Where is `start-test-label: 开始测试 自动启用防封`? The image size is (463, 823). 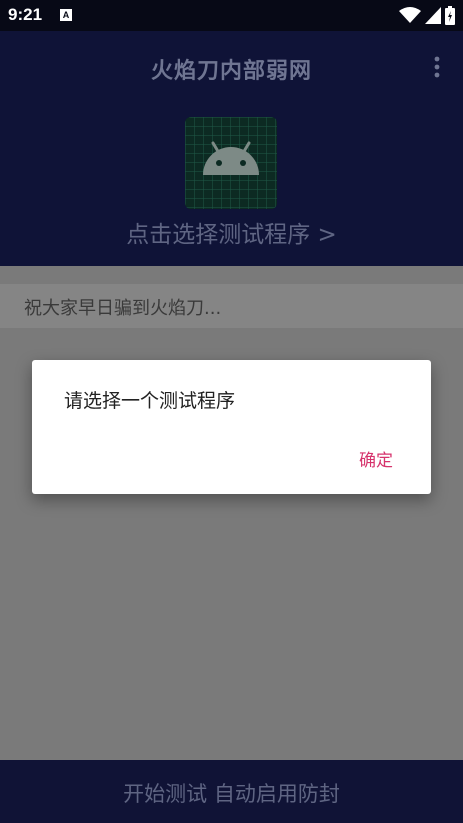
start-test-label: 开始测试 自动启用防封 is located at coordinates (231, 794).